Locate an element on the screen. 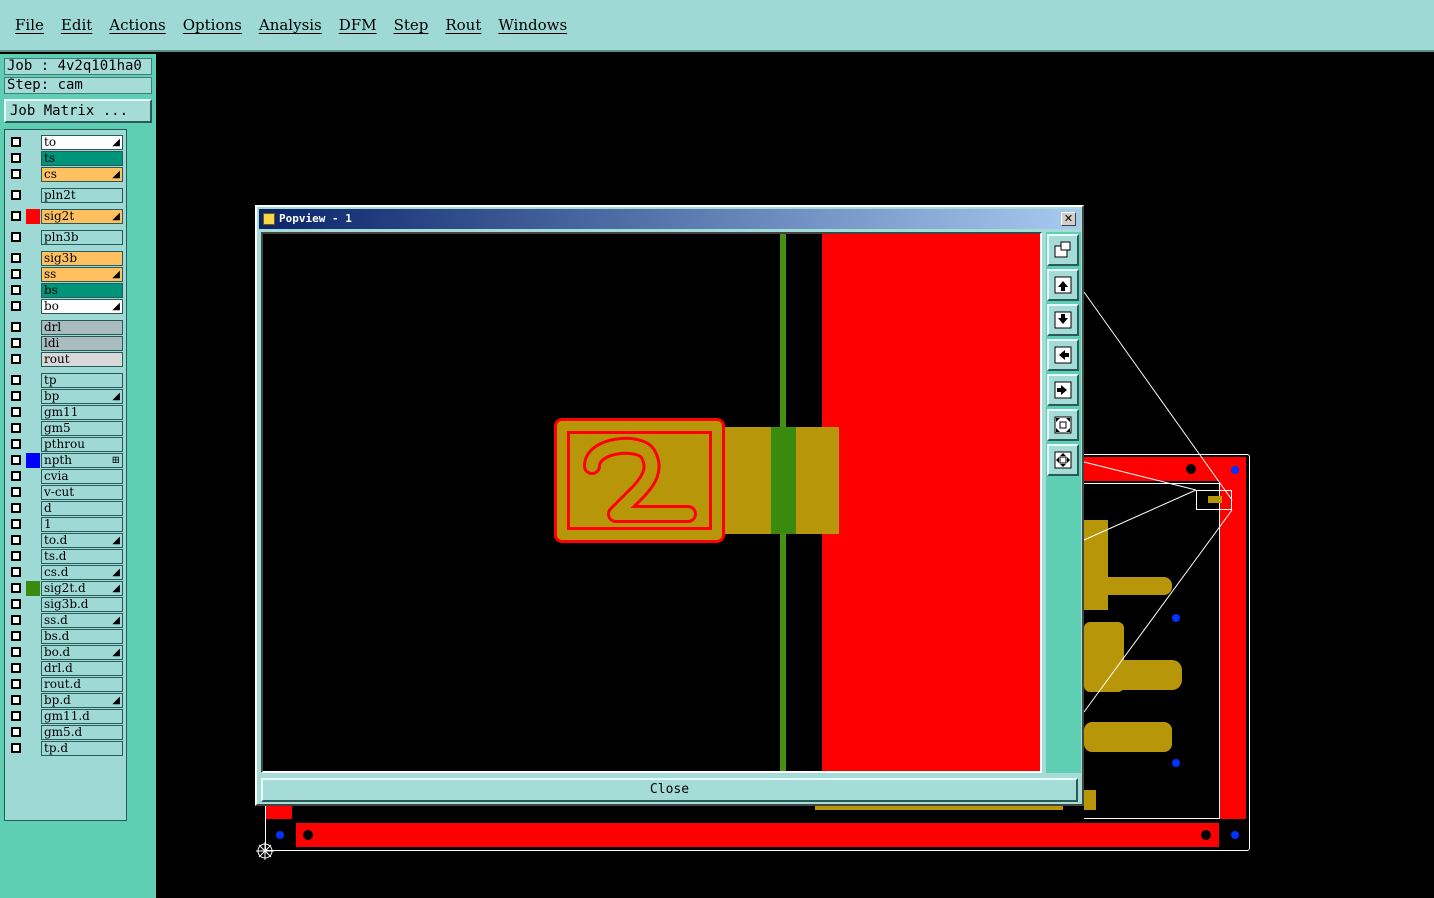 This screenshot has width=1434, height=898. layer-name: ss ◢ is located at coordinates (82, 274).